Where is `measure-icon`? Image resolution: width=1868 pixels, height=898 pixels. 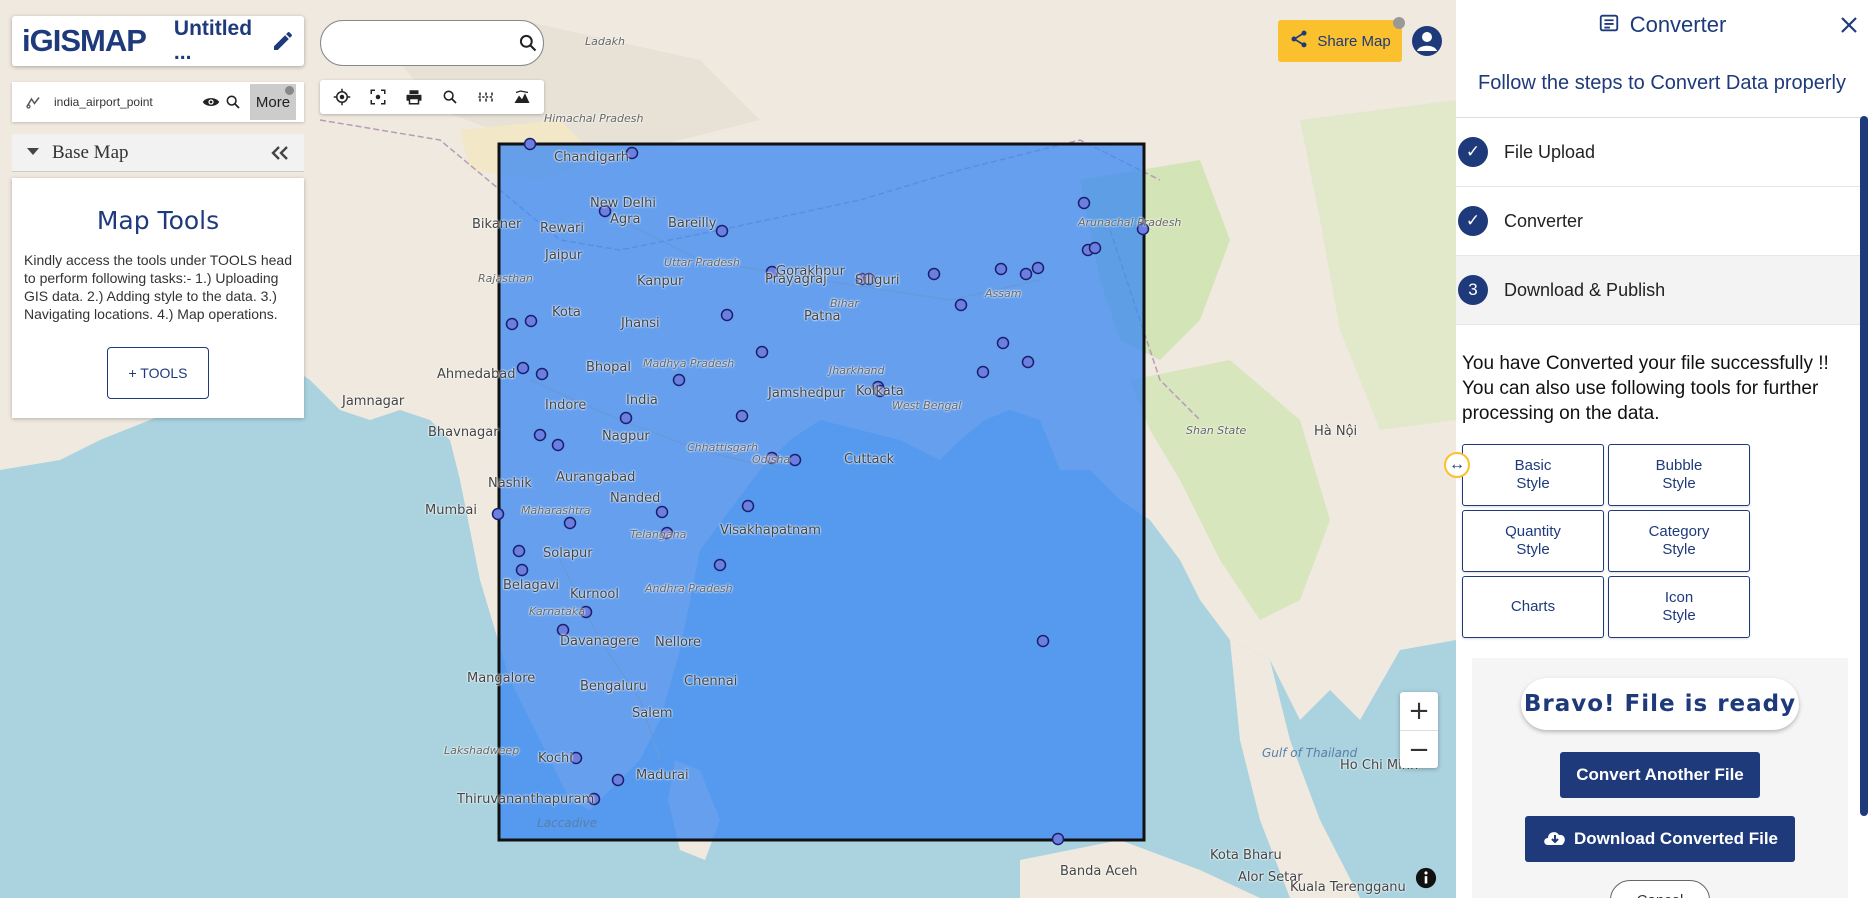
measure-icon is located at coordinates (486, 97).